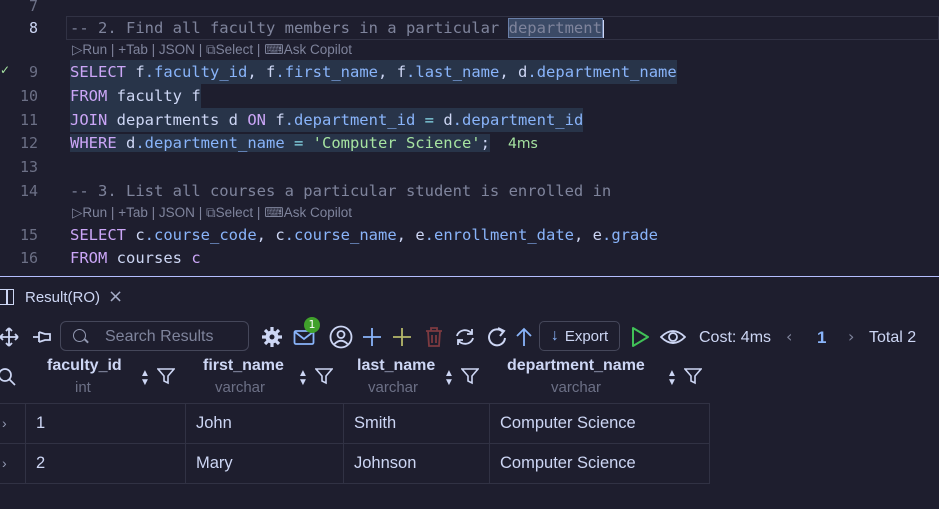 The image size is (939, 509). I want to click on column-name: department_name, so click(576, 365).